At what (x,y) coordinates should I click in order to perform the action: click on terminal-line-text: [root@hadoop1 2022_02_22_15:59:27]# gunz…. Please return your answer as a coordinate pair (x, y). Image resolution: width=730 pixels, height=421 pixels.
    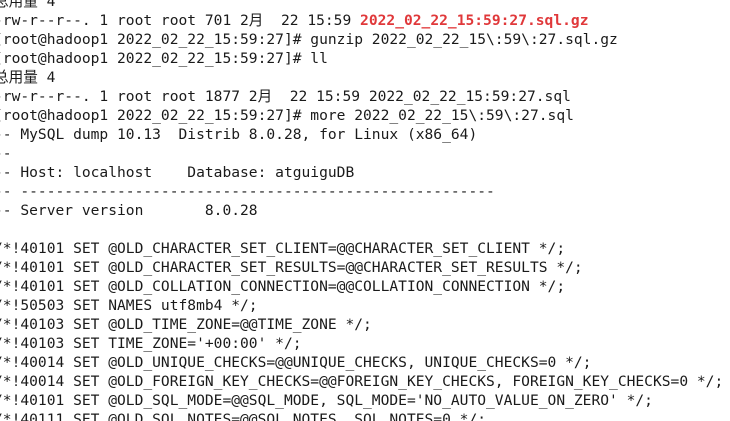
    Looking at the image, I should click on (309, 39).